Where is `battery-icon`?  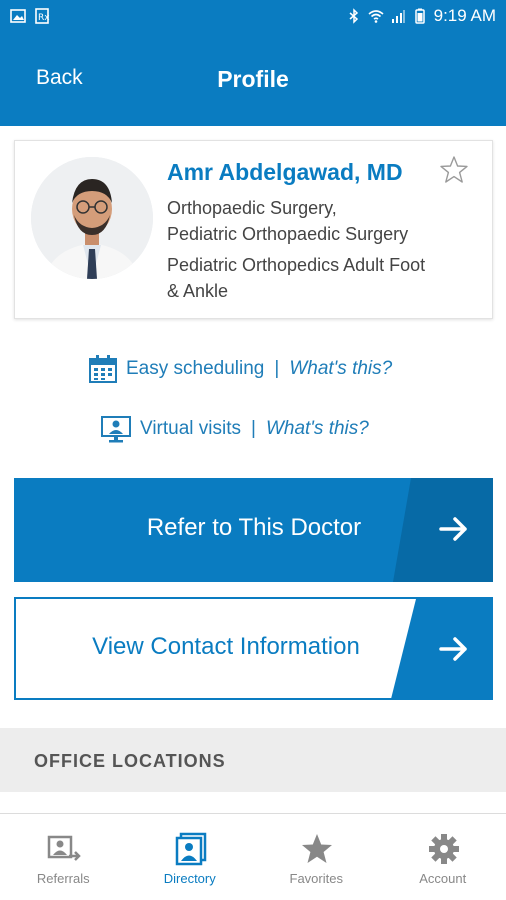 battery-icon is located at coordinates (419, 16).